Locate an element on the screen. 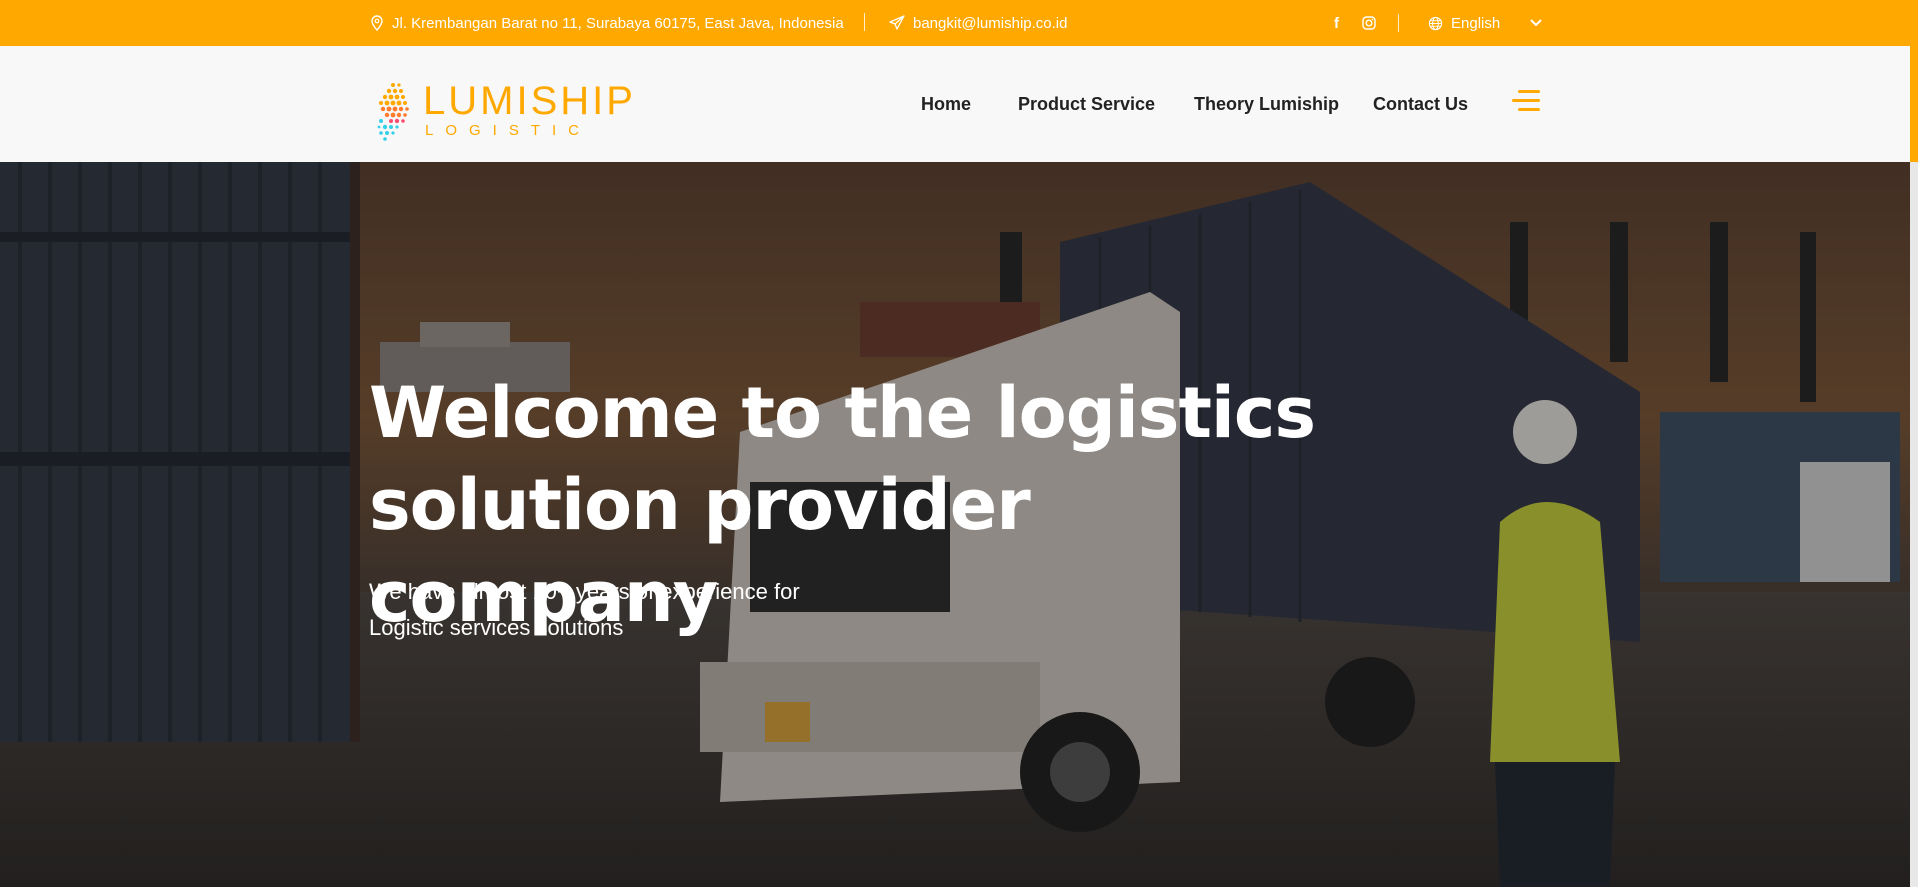 The width and height of the screenshot is (1918, 887). logo-wordmark: LUMISHIP is located at coordinates (529, 101).